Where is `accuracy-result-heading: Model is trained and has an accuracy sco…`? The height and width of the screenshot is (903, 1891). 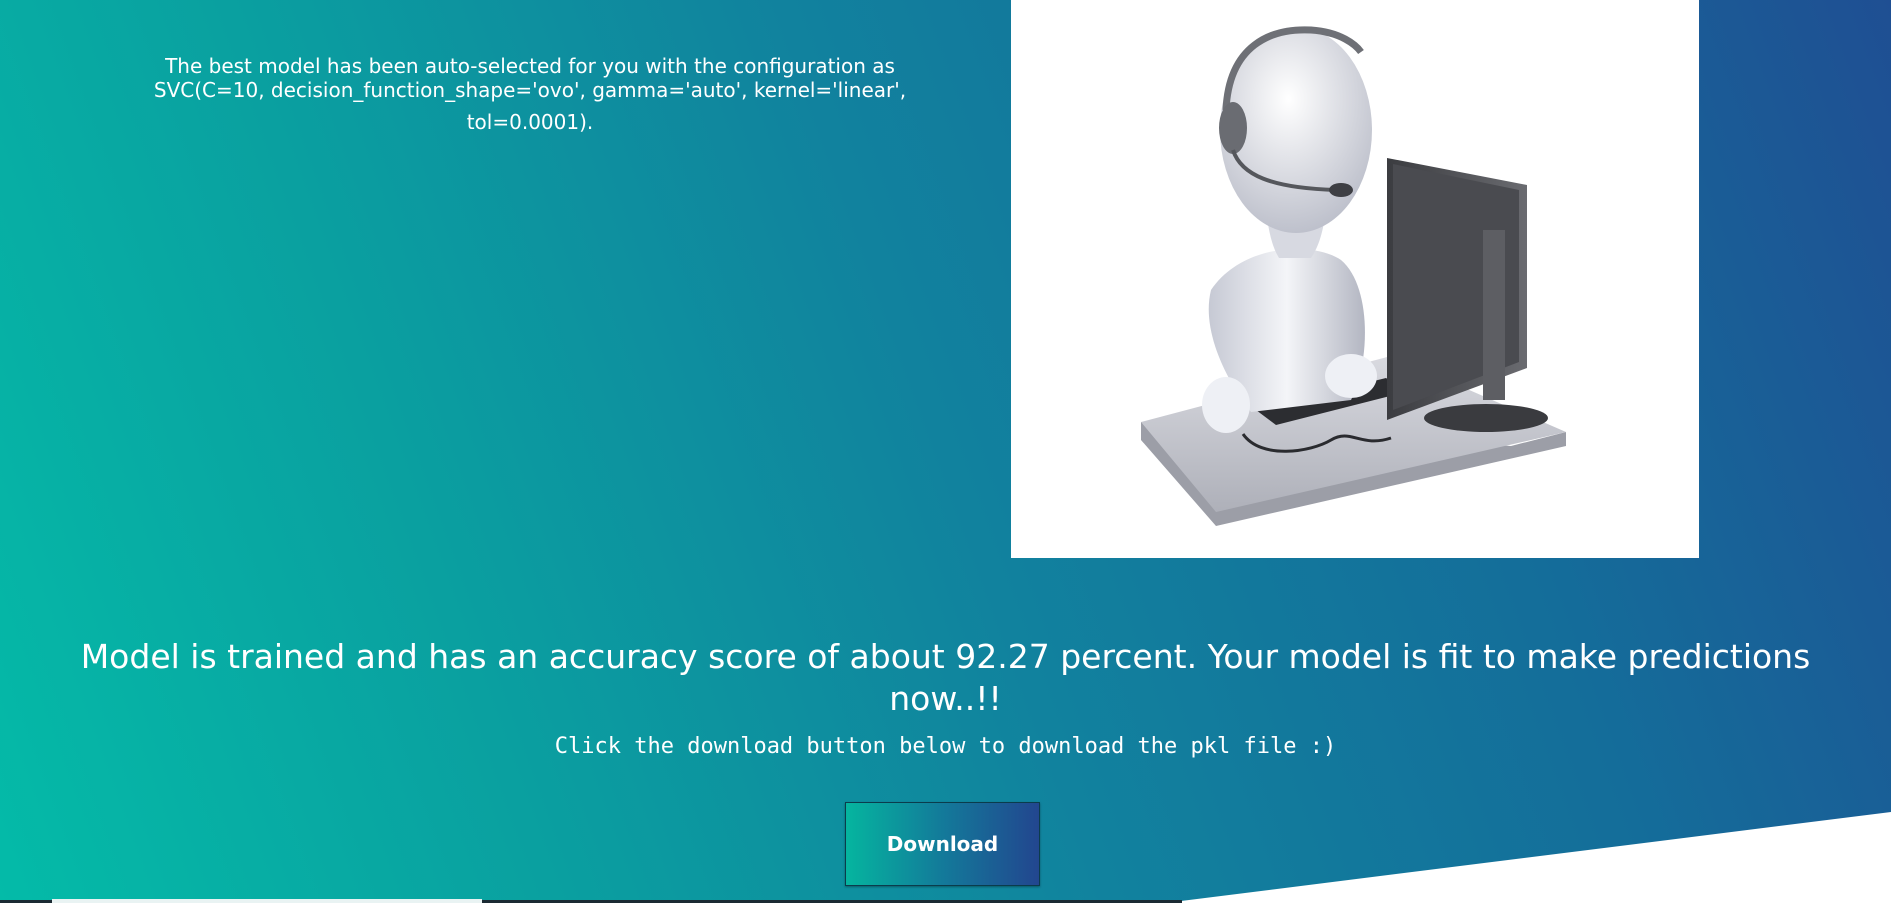
accuracy-result-heading: Model is trained and has an accuracy sco… is located at coordinates (945, 677).